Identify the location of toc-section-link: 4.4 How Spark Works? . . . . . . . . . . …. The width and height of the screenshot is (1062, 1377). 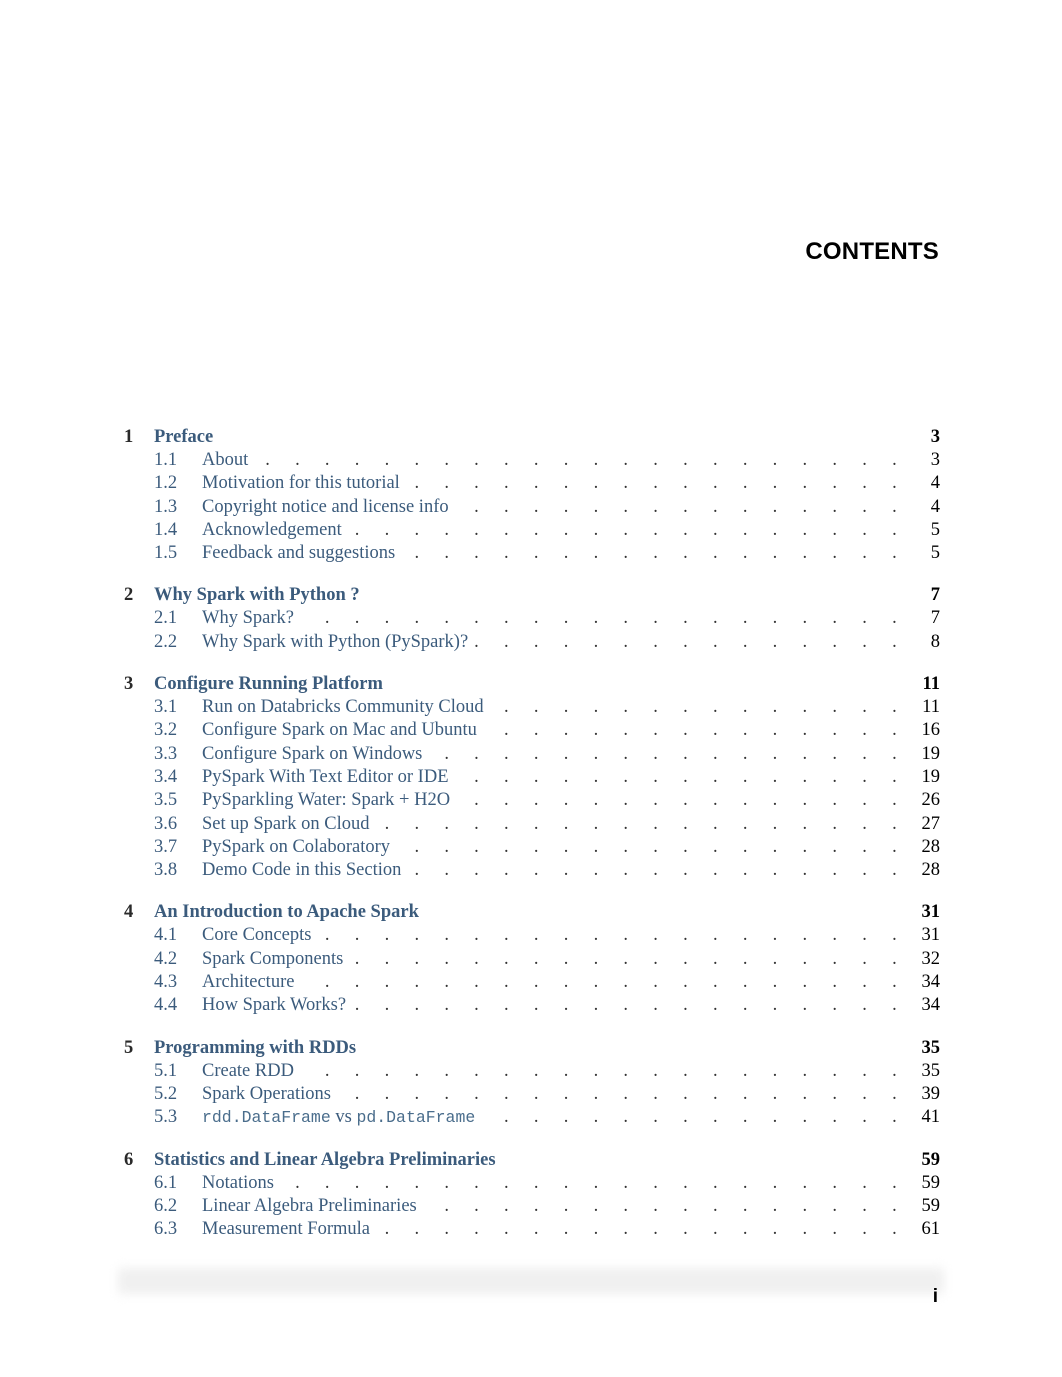
(532, 1006).